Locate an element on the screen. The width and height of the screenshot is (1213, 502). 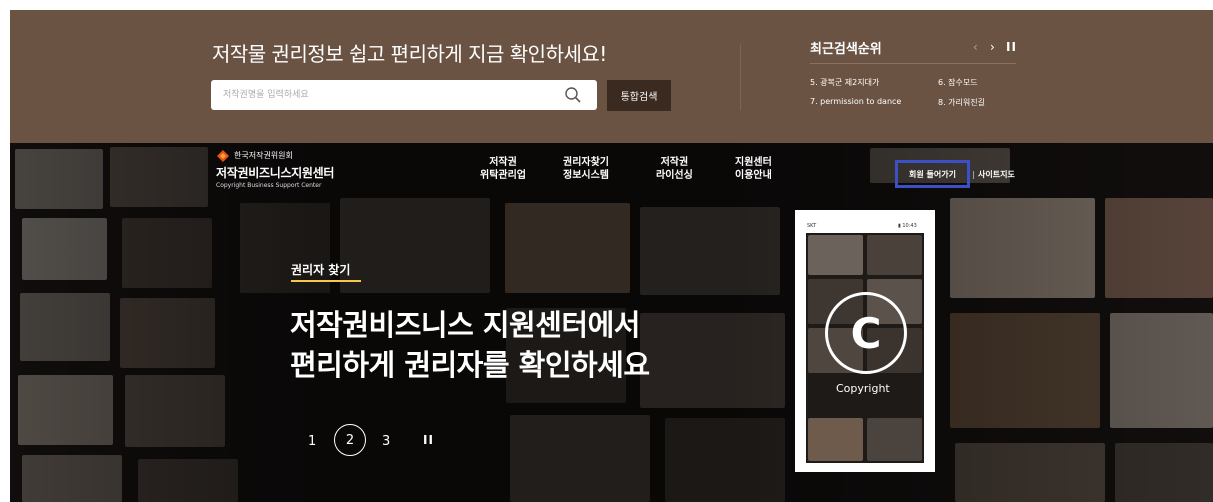
search-input is located at coordinates (388, 95).